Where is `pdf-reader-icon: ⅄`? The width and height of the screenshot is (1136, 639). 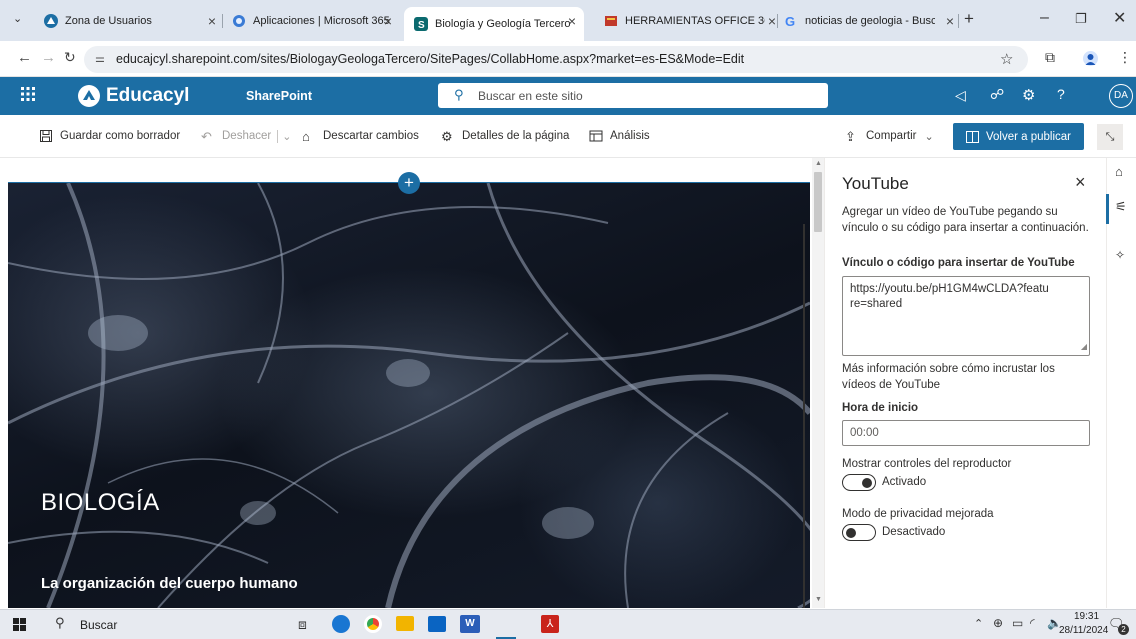 pdf-reader-icon: ⅄ is located at coordinates (550, 624).